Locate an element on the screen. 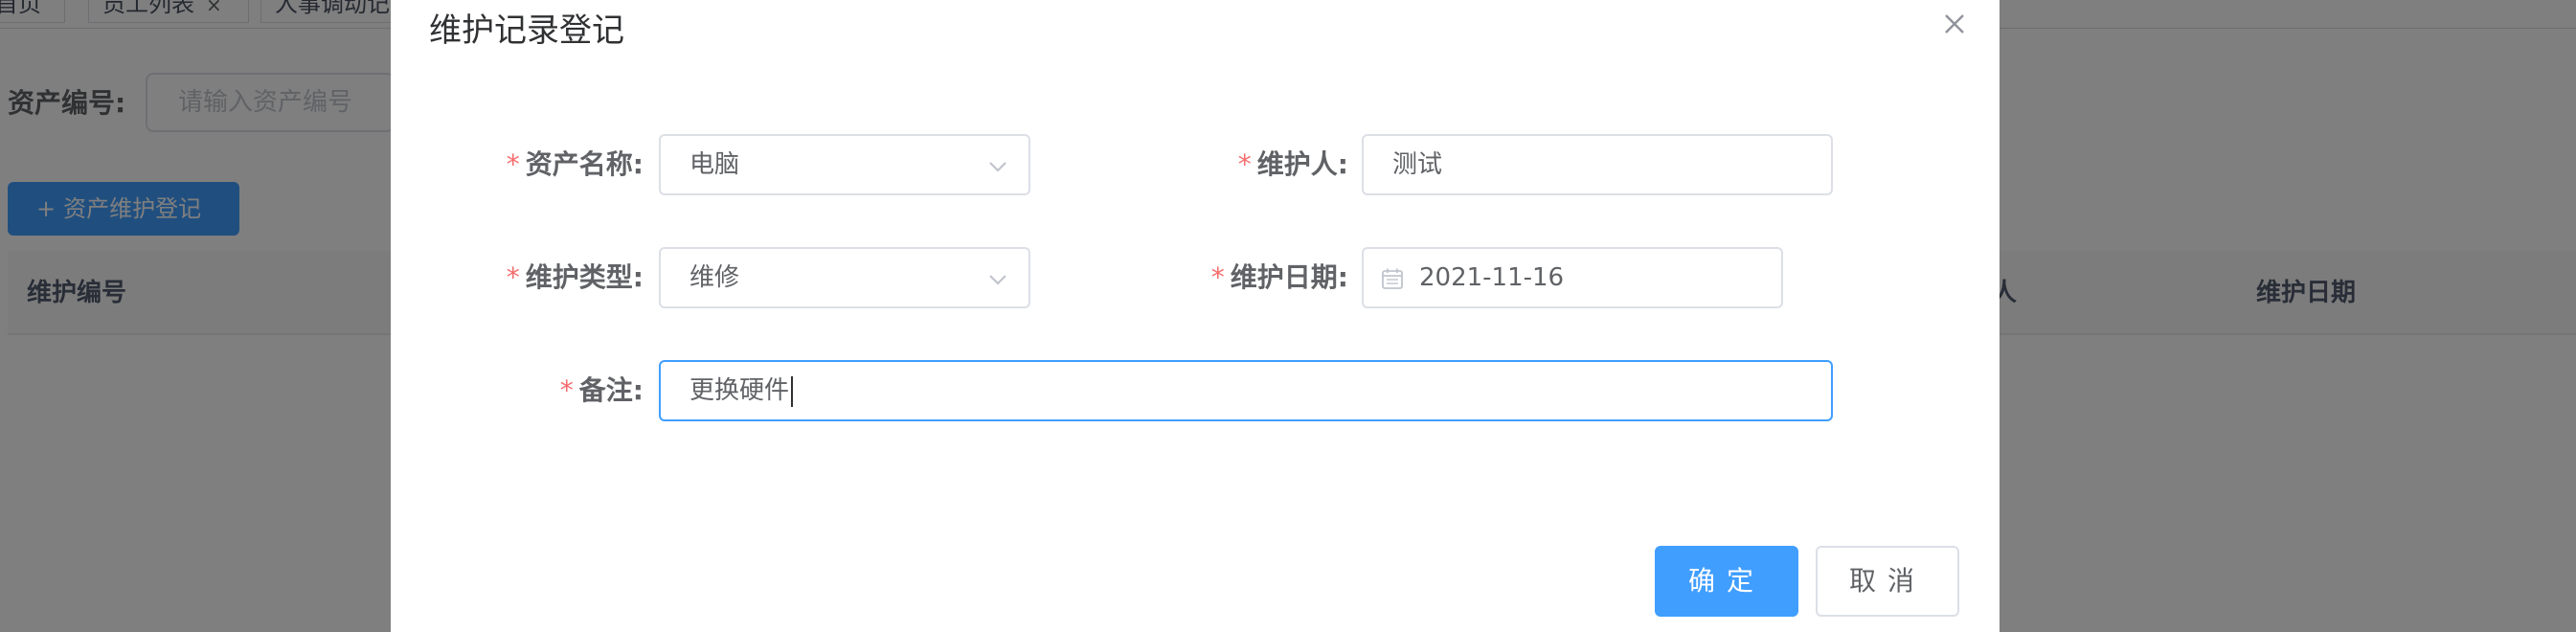  maintainer-input: 测试 is located at coordinates (1597, 164).